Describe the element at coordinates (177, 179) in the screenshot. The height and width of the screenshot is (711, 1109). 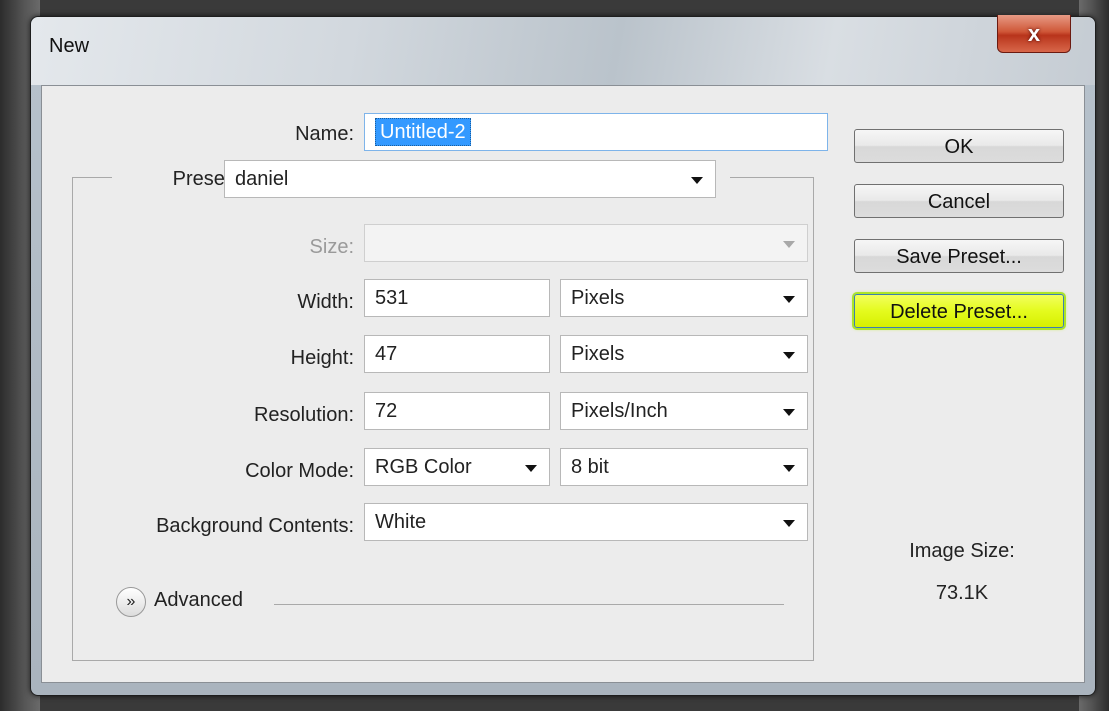
I see `preset-label: Preset:` at that location.